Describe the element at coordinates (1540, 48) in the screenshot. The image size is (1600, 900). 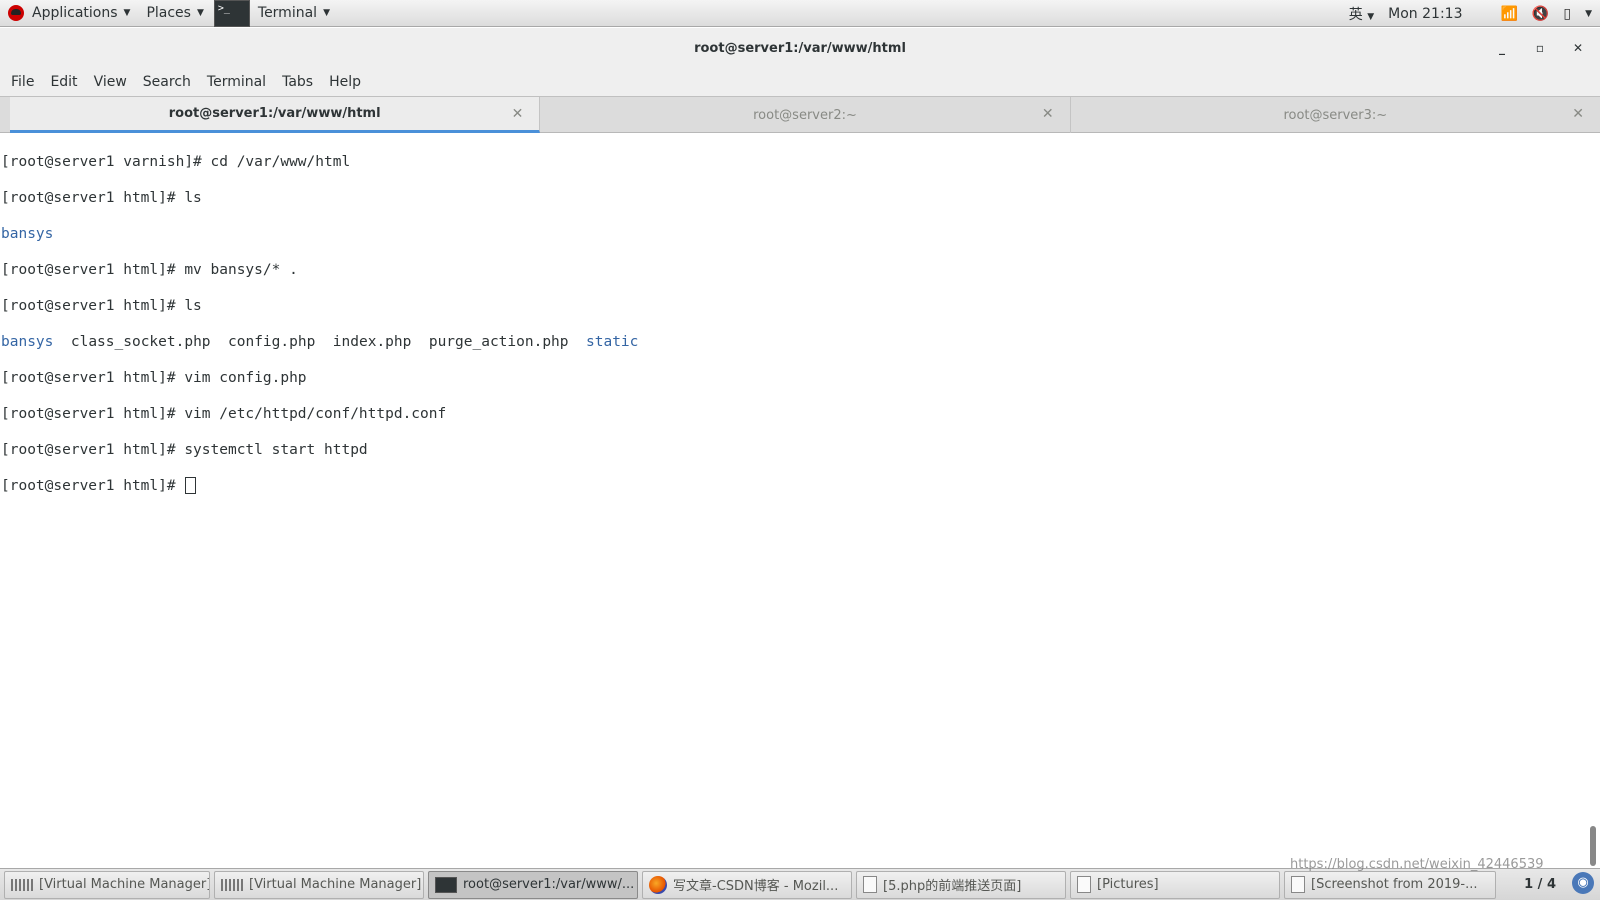
I see `maximize-button: ▫` at that location.